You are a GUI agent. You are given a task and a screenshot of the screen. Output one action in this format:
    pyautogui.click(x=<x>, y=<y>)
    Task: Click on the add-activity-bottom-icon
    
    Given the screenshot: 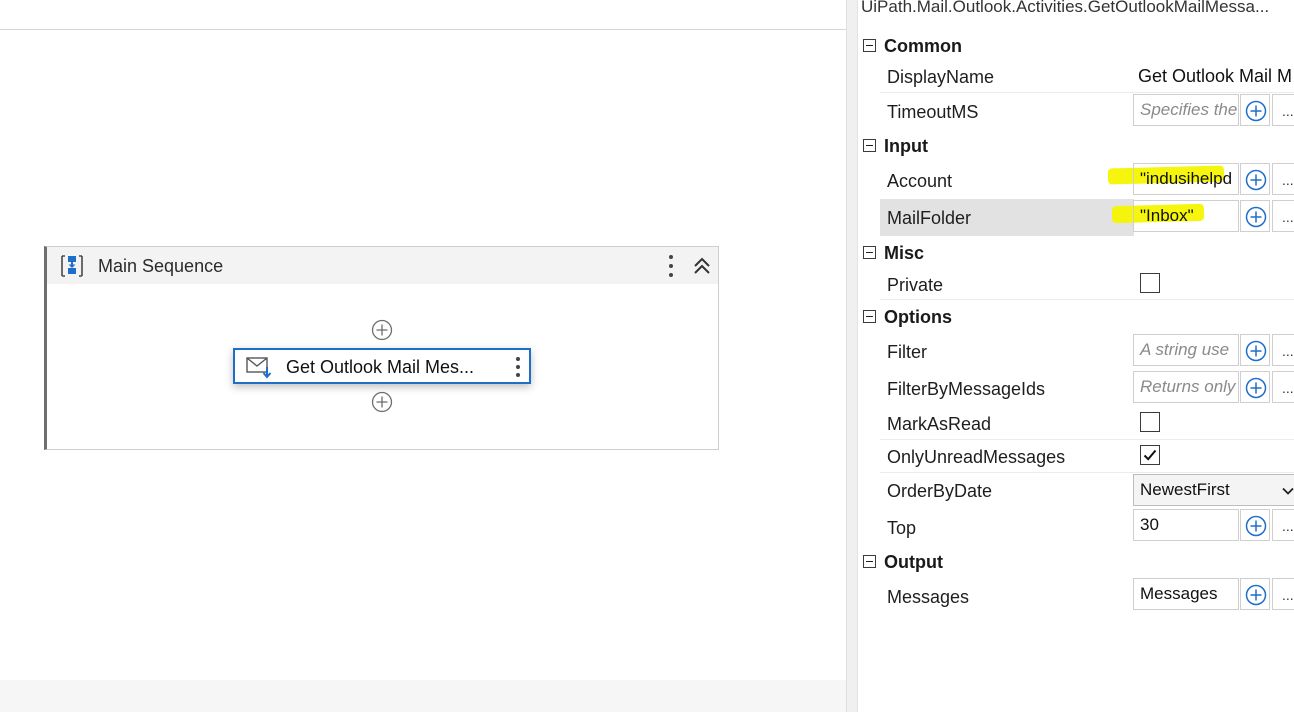 What is the action you would take?
    pyautogui.click(x=382, y=402)
    